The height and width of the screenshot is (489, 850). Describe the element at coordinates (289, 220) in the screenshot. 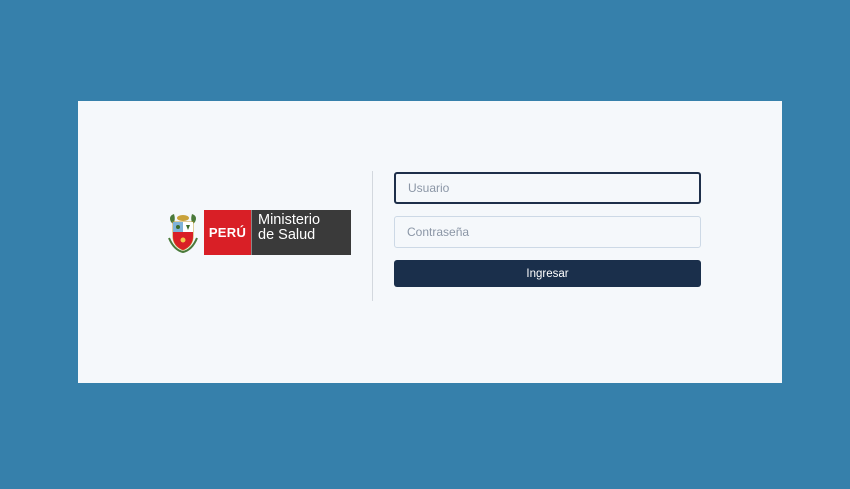

I see `ministry-line-1: Ministerio` at that location.